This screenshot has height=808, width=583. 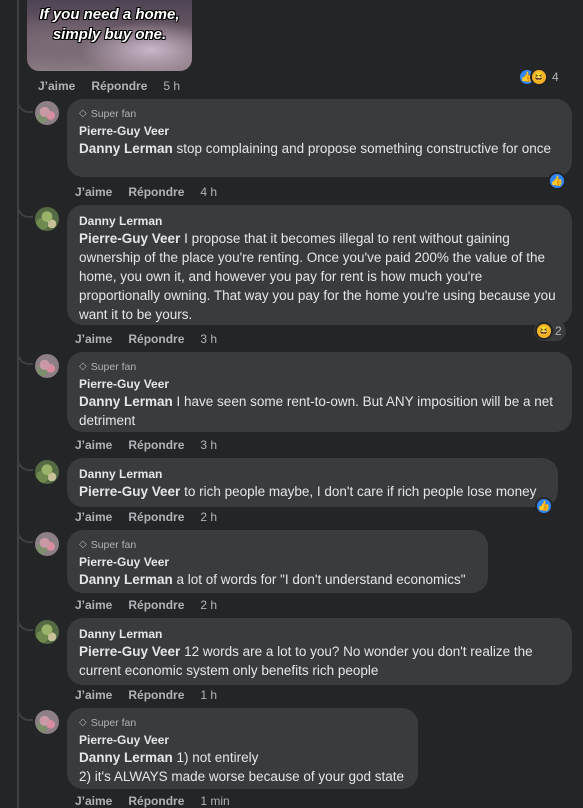 What do you see at coordinates (109, 14) in the screenshot?
I see `meme-text-line1: If you need a home,` at bounding box center [109, 14].